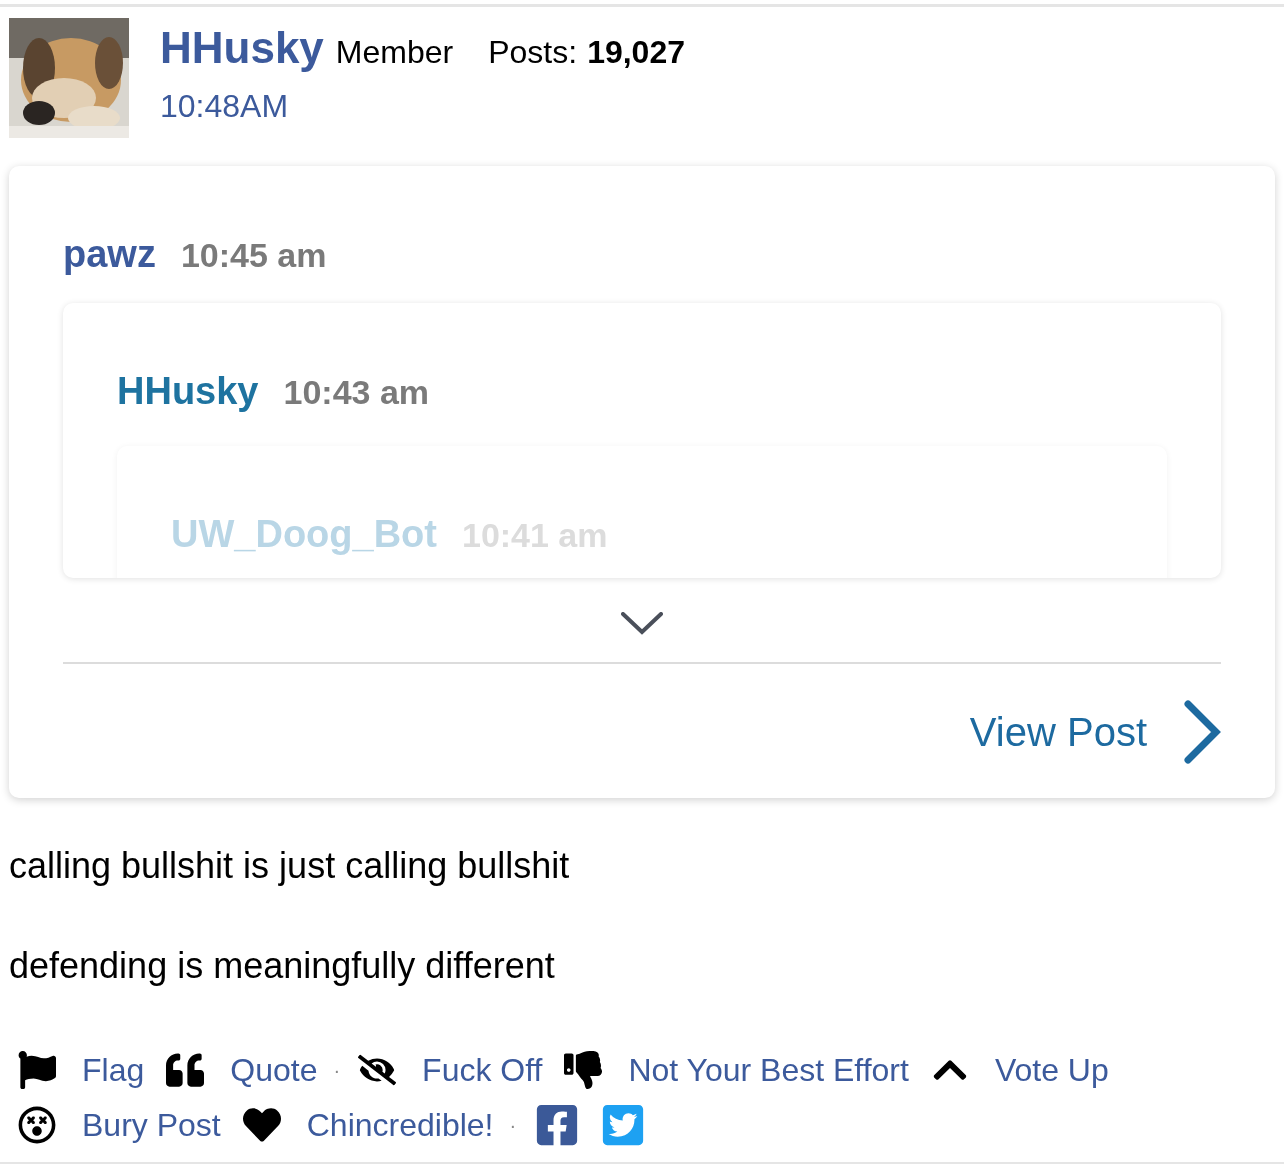  What do you see at coordinates (422, 106) in the screenshot?
I see `post-time: 10:48AM` at bounding box center [422, 106].